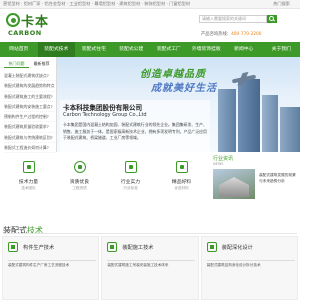 This screenshot has width=320, height=300. I want to click on nav-item-home: 网站首页, so click(19, 49).